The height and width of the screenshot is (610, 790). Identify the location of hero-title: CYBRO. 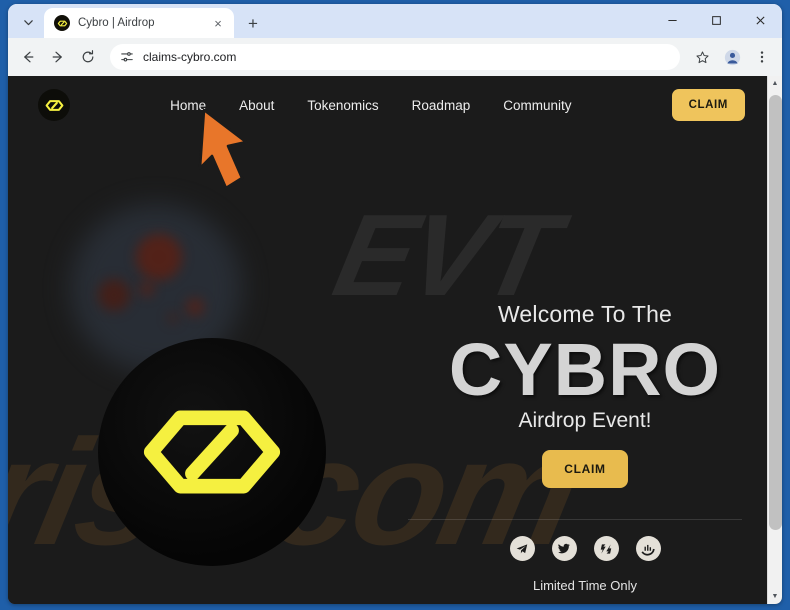
(585, 369).